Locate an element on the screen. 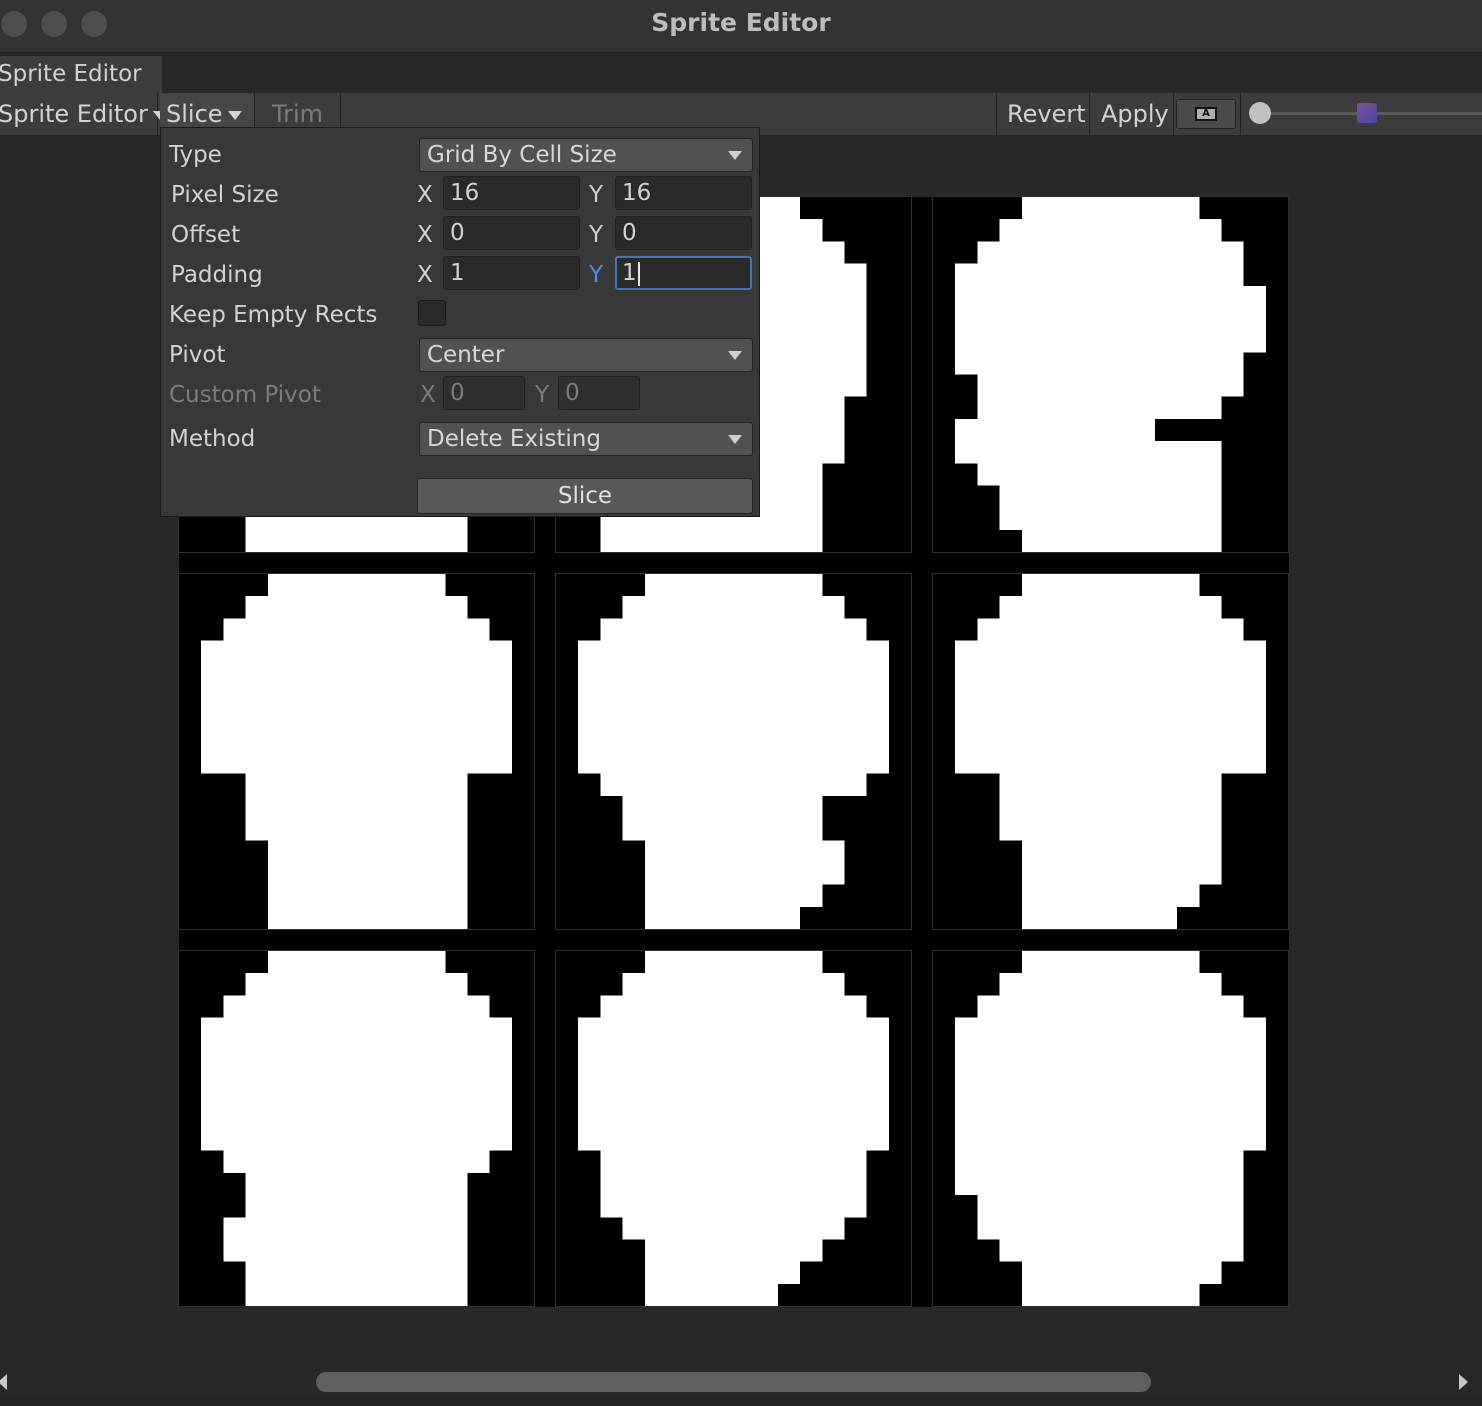 The height and width of the screenshot is (1406, 1482). zoom-slider-handle is located at coordinates (1260, 113).